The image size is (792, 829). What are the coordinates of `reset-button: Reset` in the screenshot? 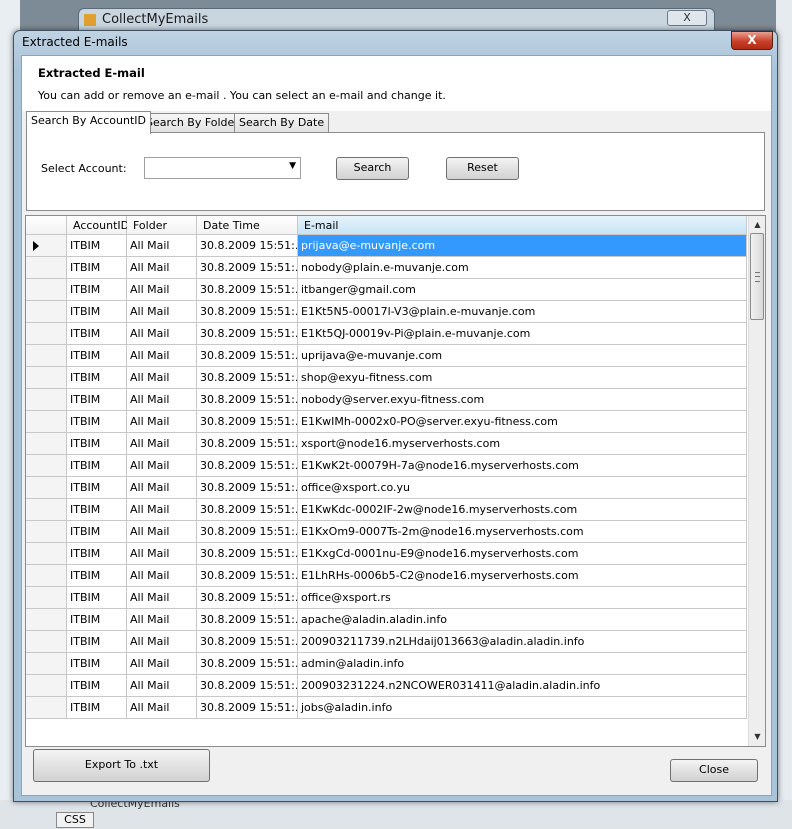 It's located at (482, 168).